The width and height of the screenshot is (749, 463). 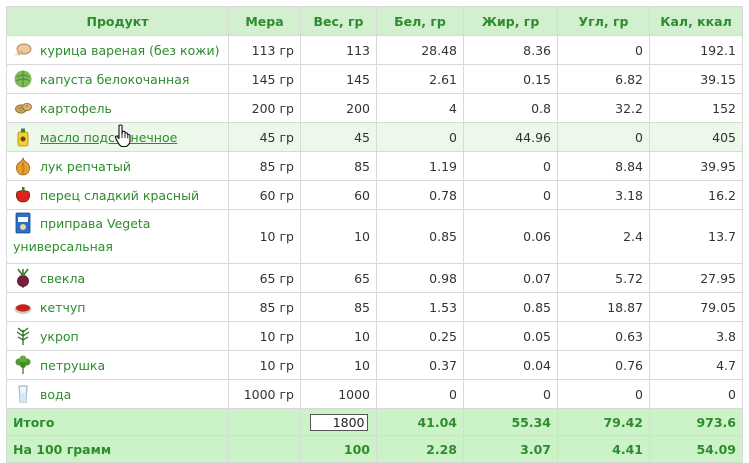 I want to click on measure-cell: 145 гр, so click(x=264, y=79).